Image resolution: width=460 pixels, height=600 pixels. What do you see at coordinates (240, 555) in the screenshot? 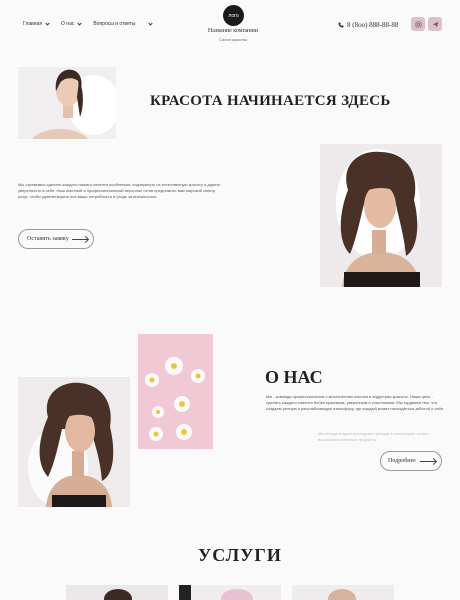
I see `services-title: УСЛУГИ` at bounding box center [240, 555].